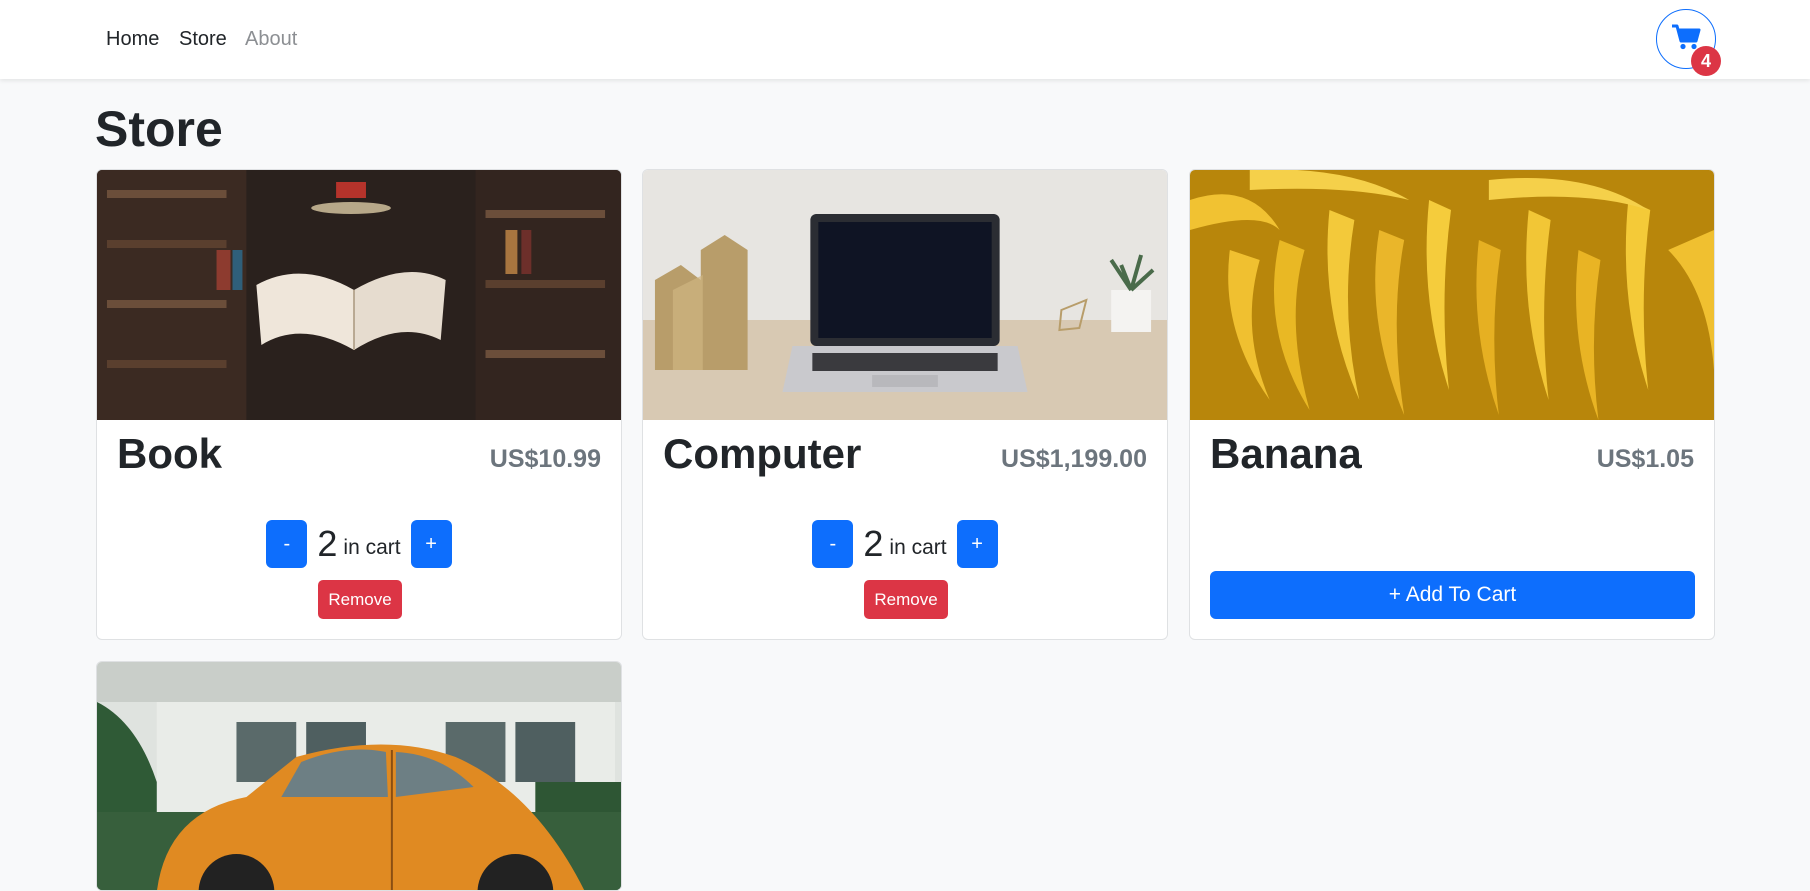 This screenshot has height=891, width=1810. I want to click on product-name: Banana, so click(1286, 453).